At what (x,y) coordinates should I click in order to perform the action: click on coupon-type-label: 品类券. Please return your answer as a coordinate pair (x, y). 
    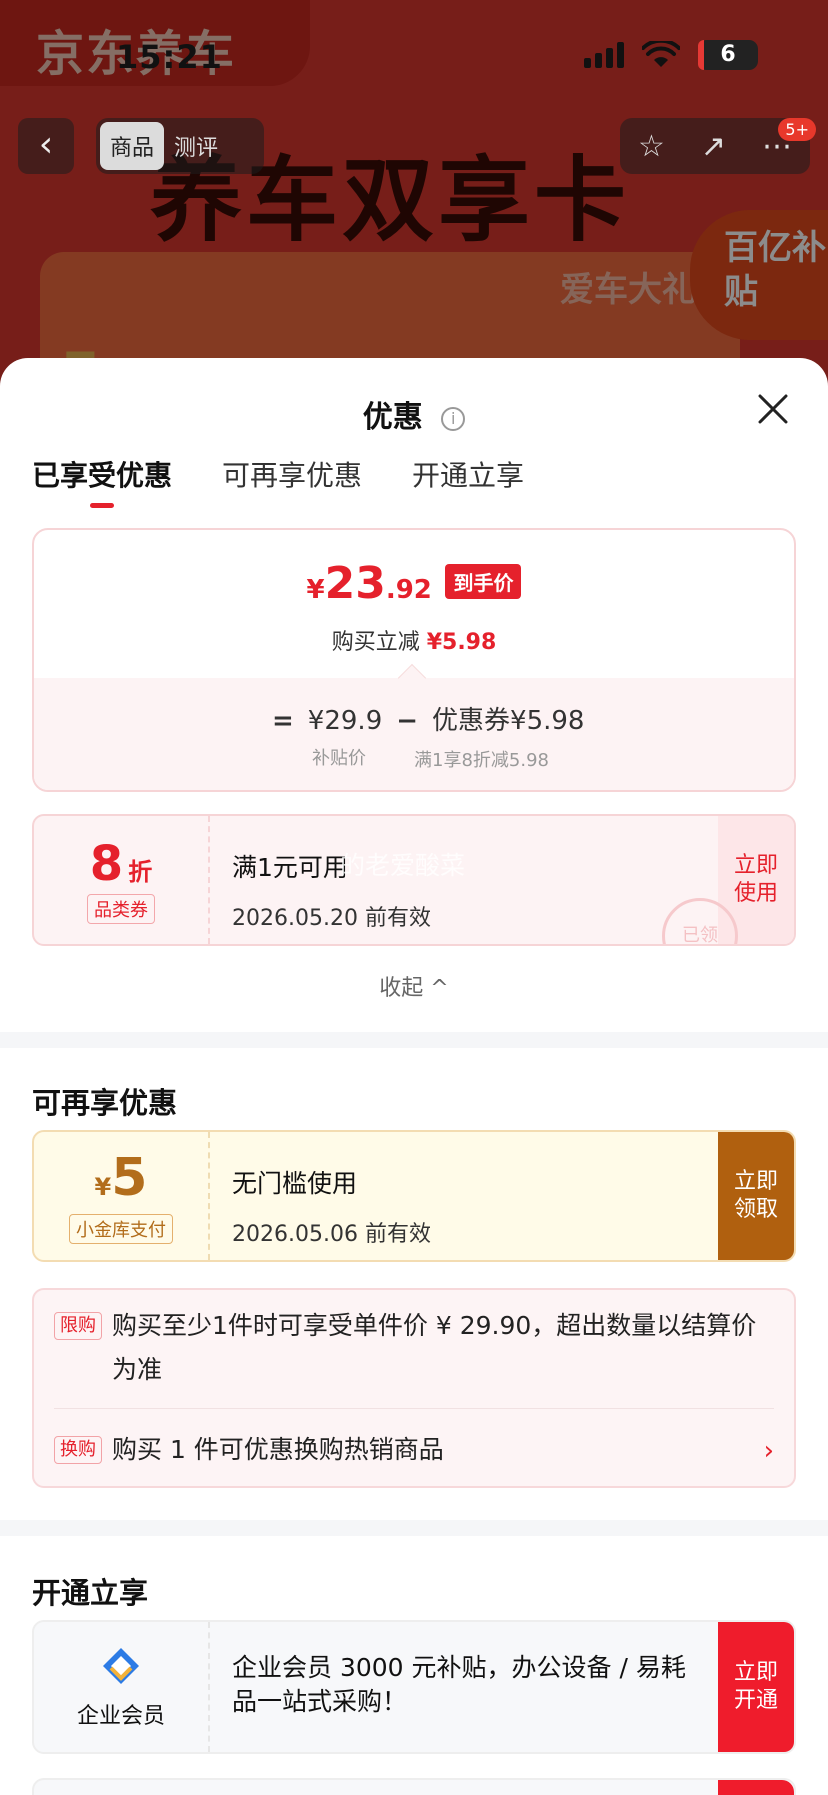
    Looking at the image, I should click on (121, 909).